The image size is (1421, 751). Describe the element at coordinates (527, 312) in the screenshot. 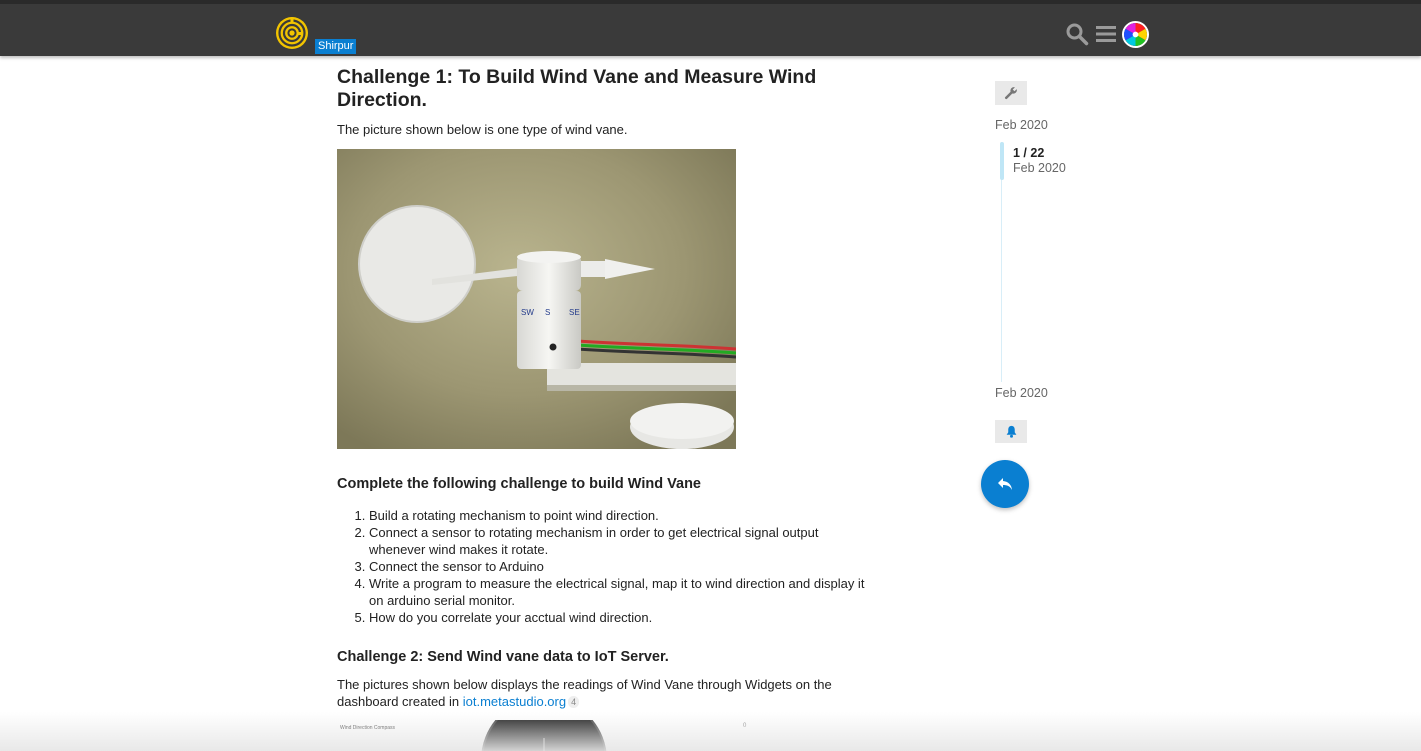

I see `svg-text: SW` at that location.